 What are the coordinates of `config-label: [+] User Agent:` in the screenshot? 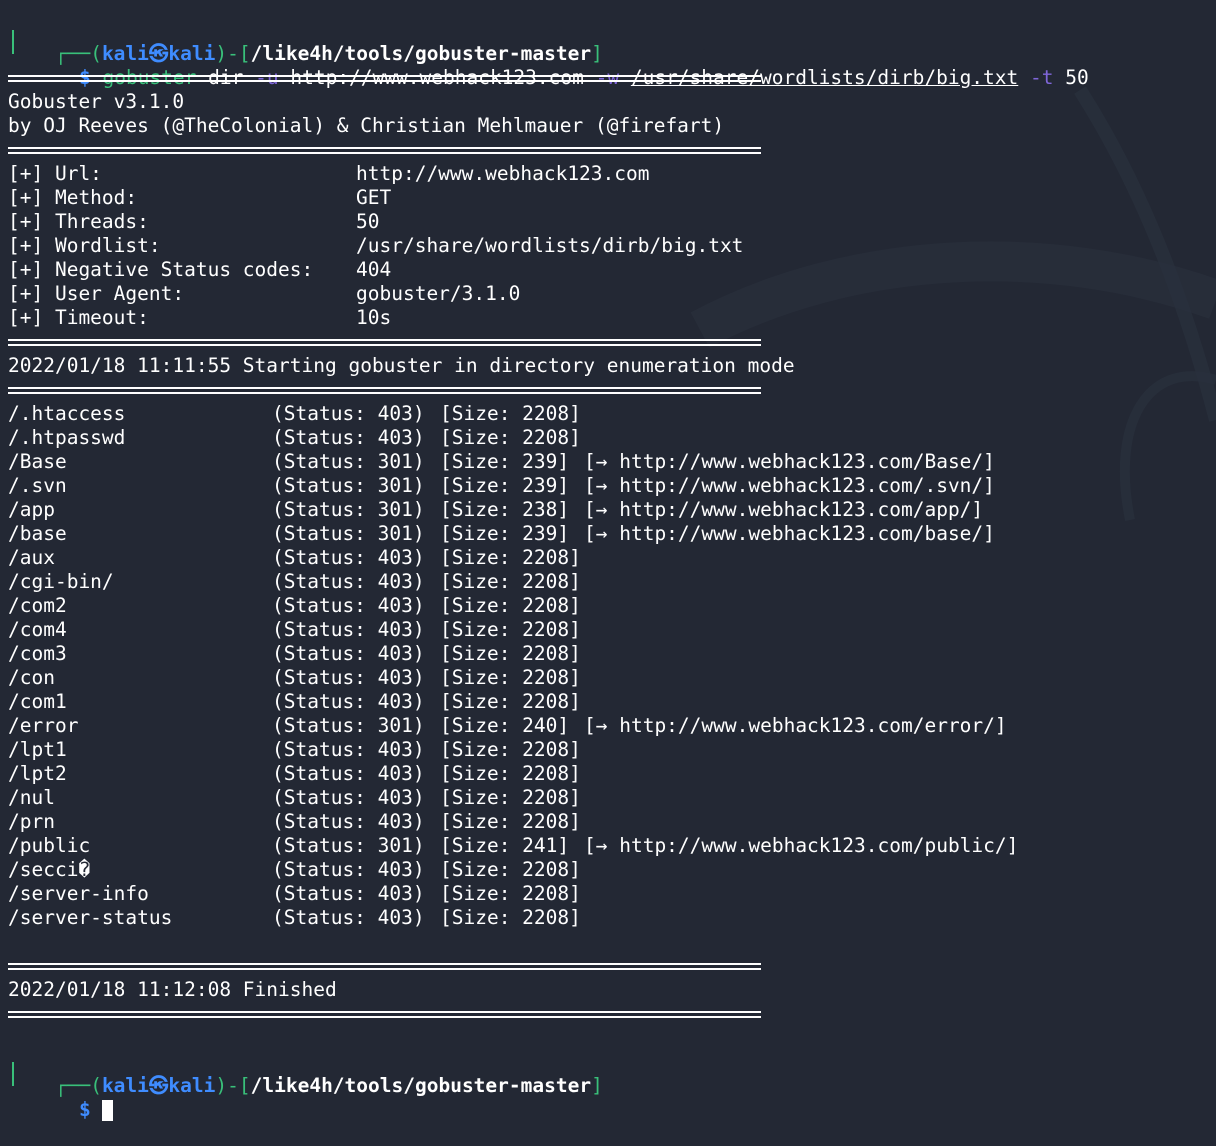 It's located at (96, 293).